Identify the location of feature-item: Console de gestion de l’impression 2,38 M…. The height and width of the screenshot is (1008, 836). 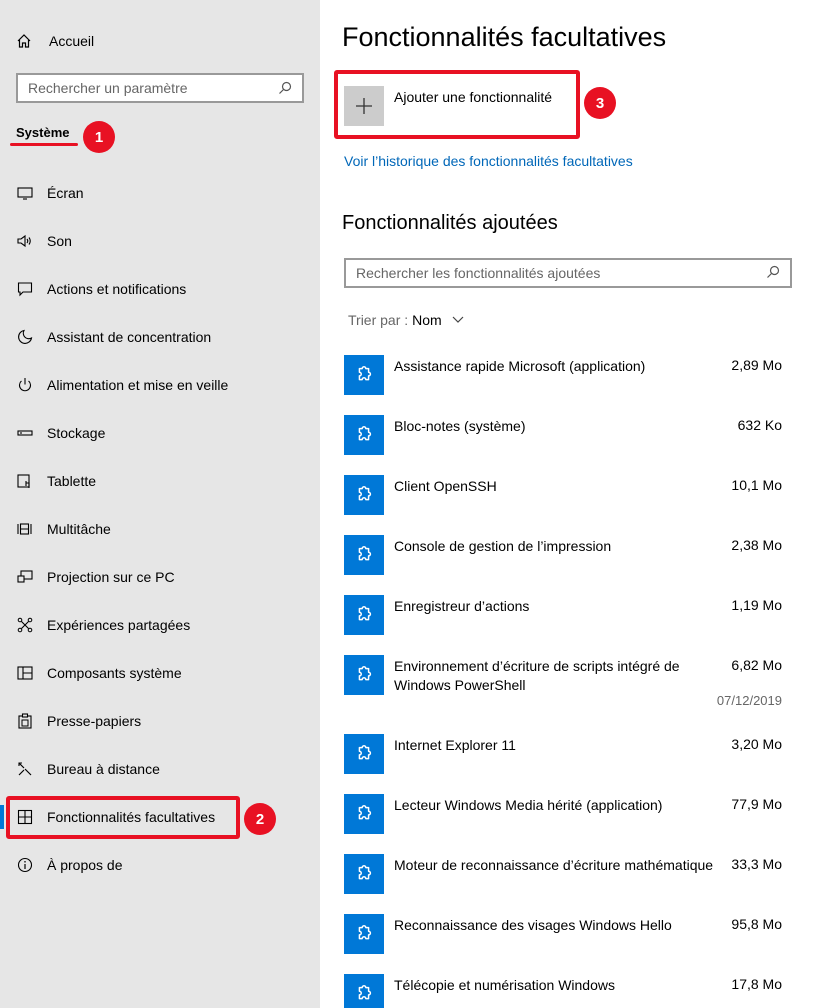
(564, 555).